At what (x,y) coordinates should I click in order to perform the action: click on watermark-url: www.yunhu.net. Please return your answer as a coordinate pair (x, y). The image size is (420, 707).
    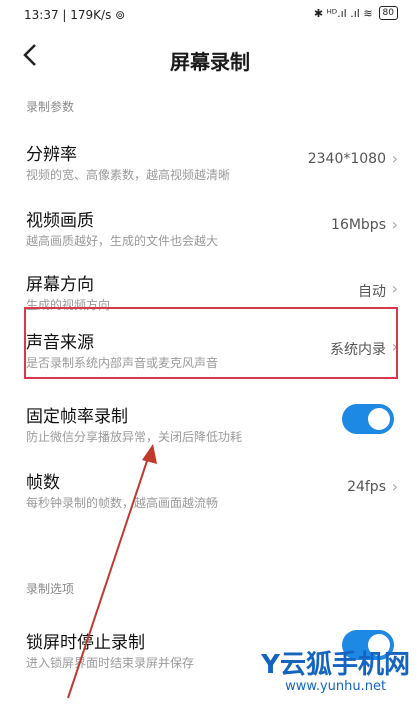
    Looking at the image, I should click on (336, 686).